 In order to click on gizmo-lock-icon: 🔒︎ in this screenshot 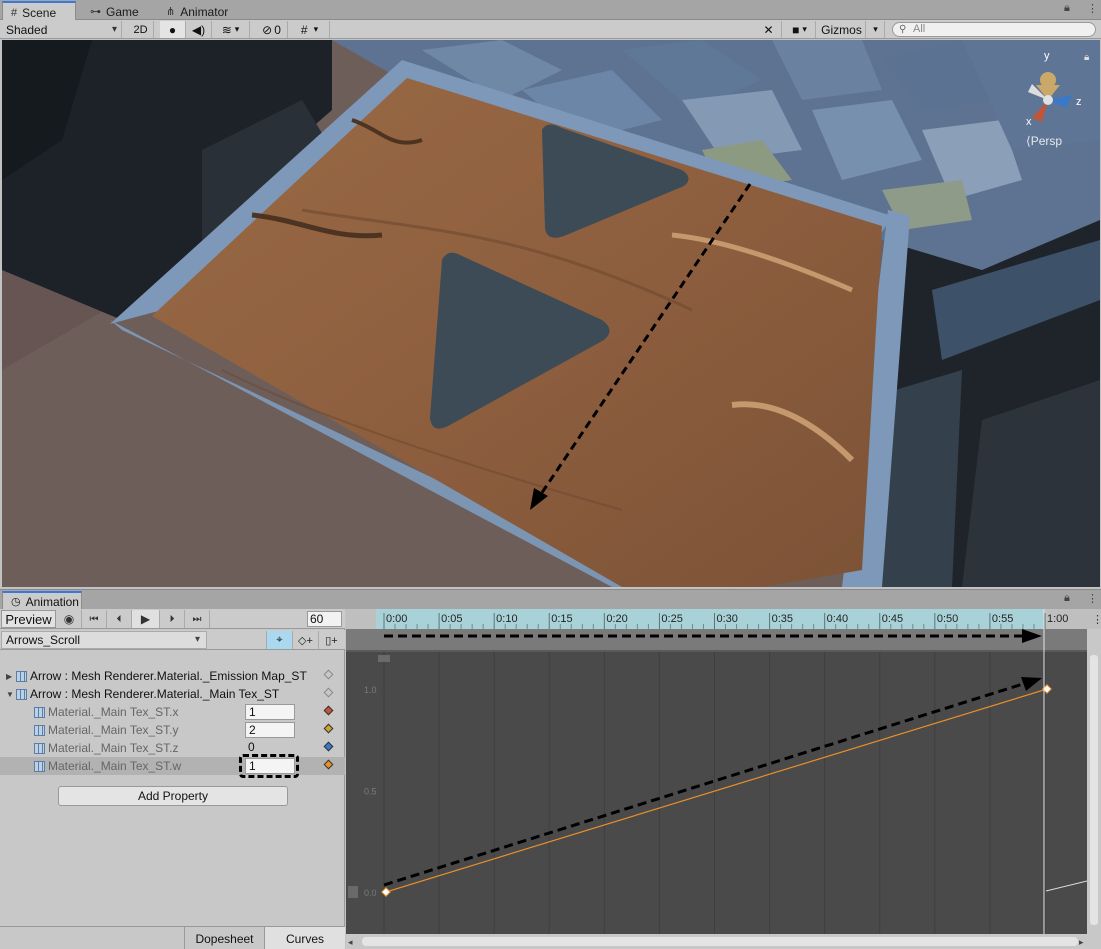, I will do `click(1086, 57)`.